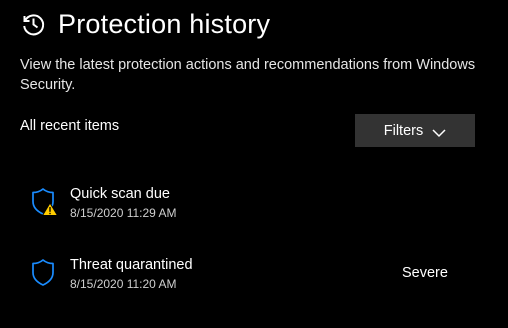 This screenshot has height=328, width=508. I want to click on page-title: Protection history, so click(164, 24).